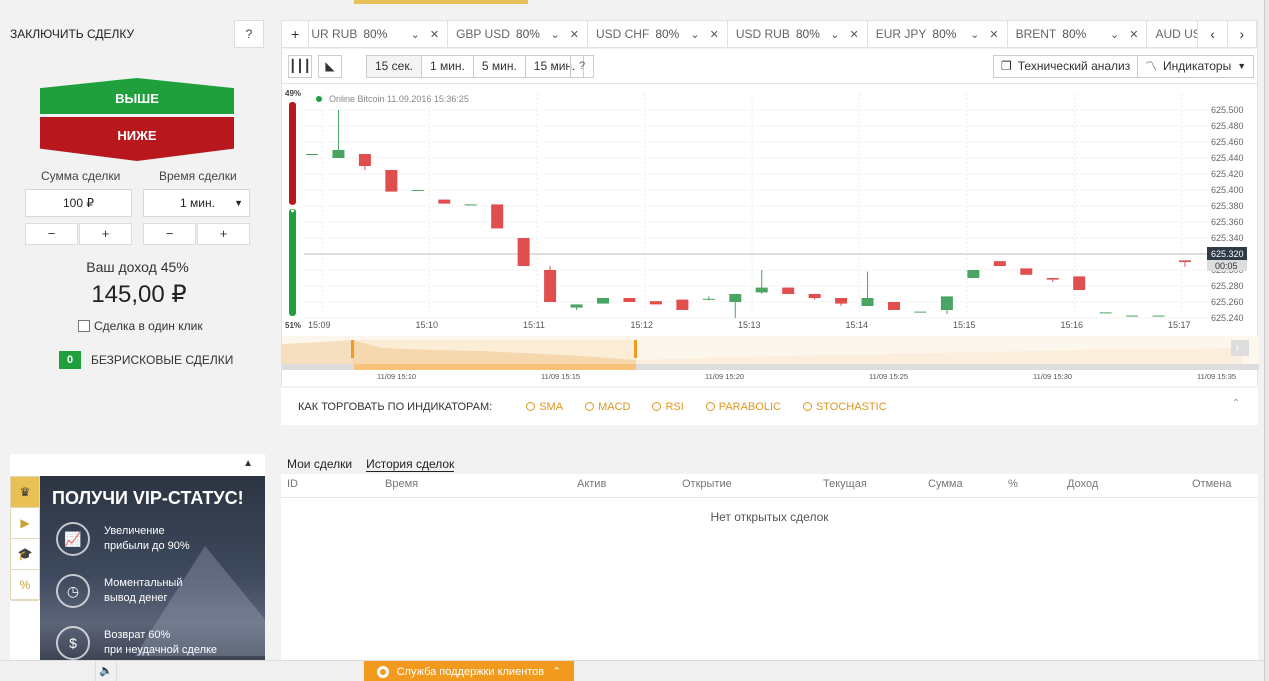 This screenshot has width=1269, height=681. I want to click on amount-plus-button: +, so click(105, 234).